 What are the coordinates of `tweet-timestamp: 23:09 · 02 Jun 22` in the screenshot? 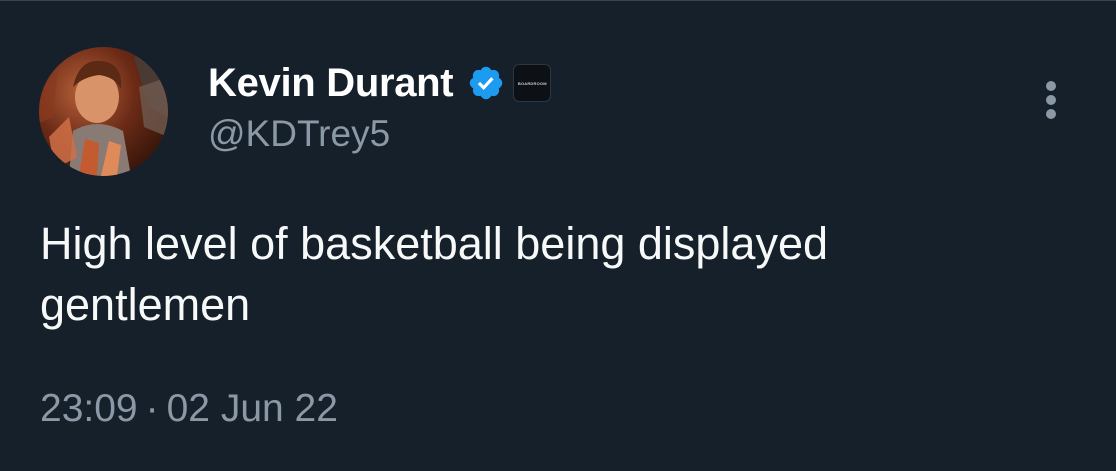 It's located at (189, 409).